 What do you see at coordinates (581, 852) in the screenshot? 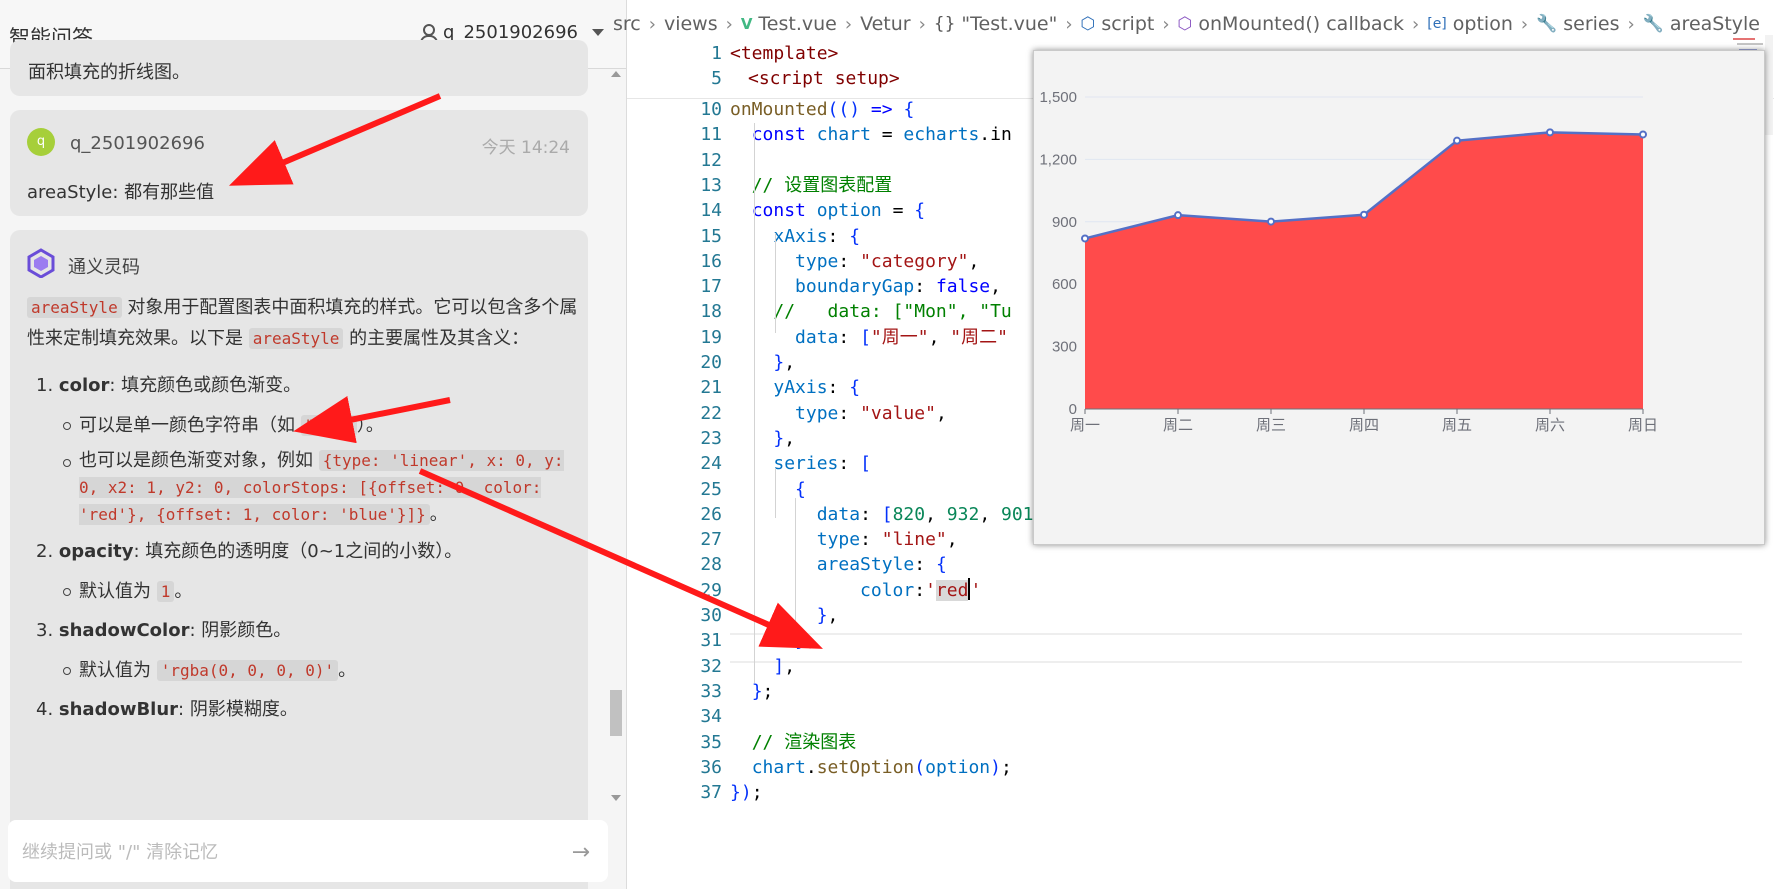
I see `send-arrow-icon: →` at bounding box center [581, 852].